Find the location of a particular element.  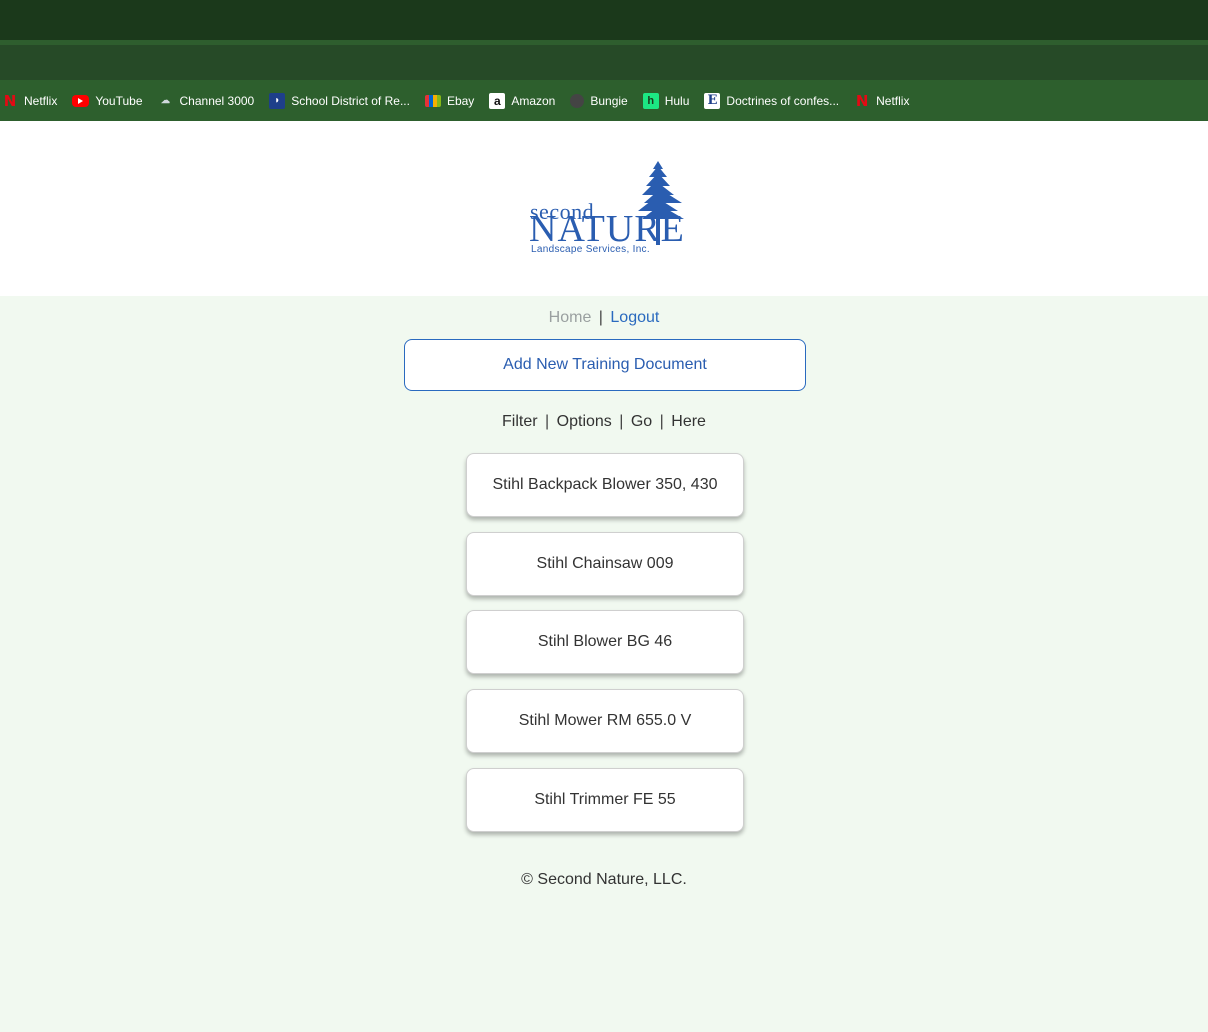

bookmark-label: YouTube is located at coordinates (119, 100).